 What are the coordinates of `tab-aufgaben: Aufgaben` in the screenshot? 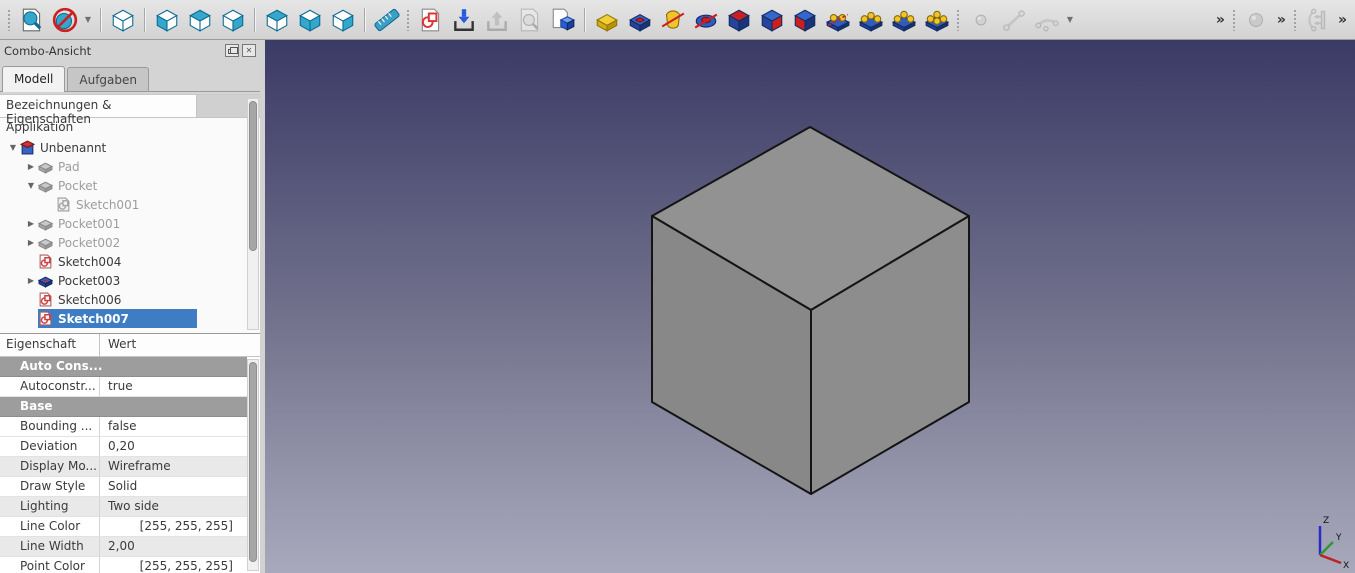 It's located at (108, 79).